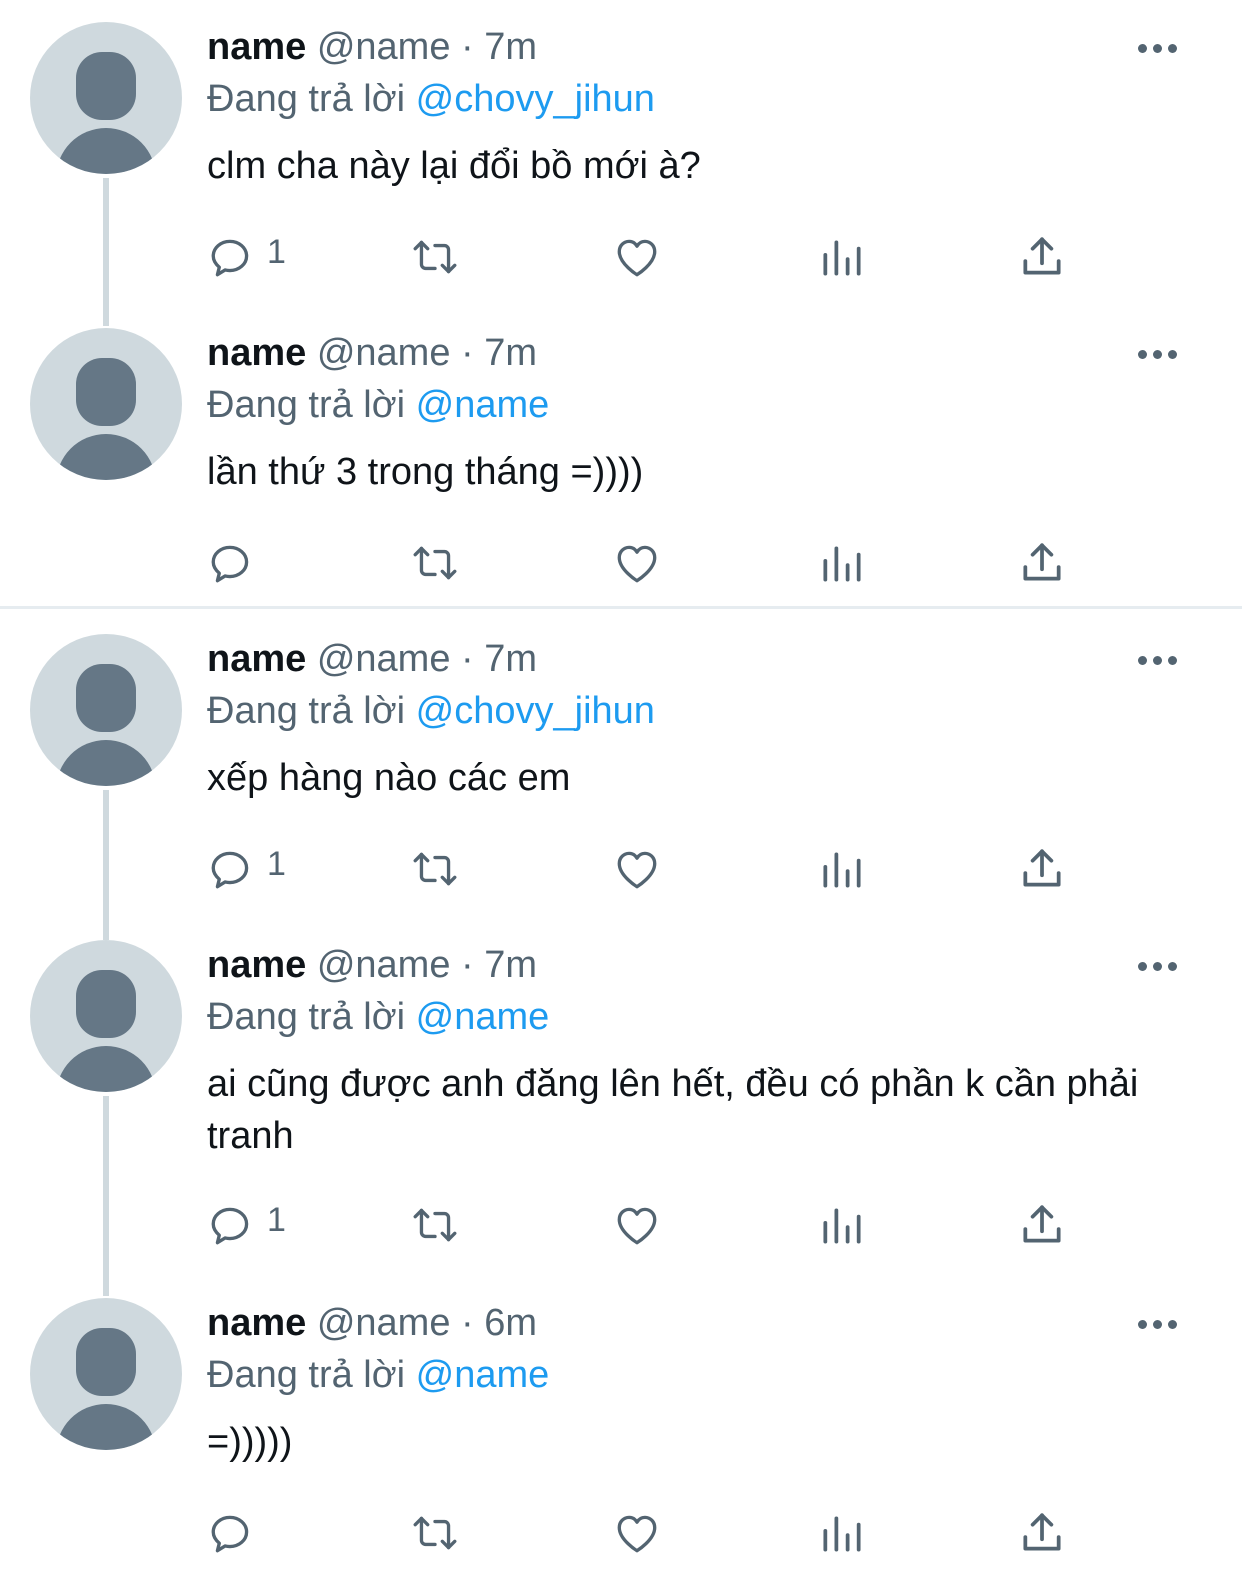 The image size is (1242, 1596). I want to click on thread-divider, so click(621, 607).